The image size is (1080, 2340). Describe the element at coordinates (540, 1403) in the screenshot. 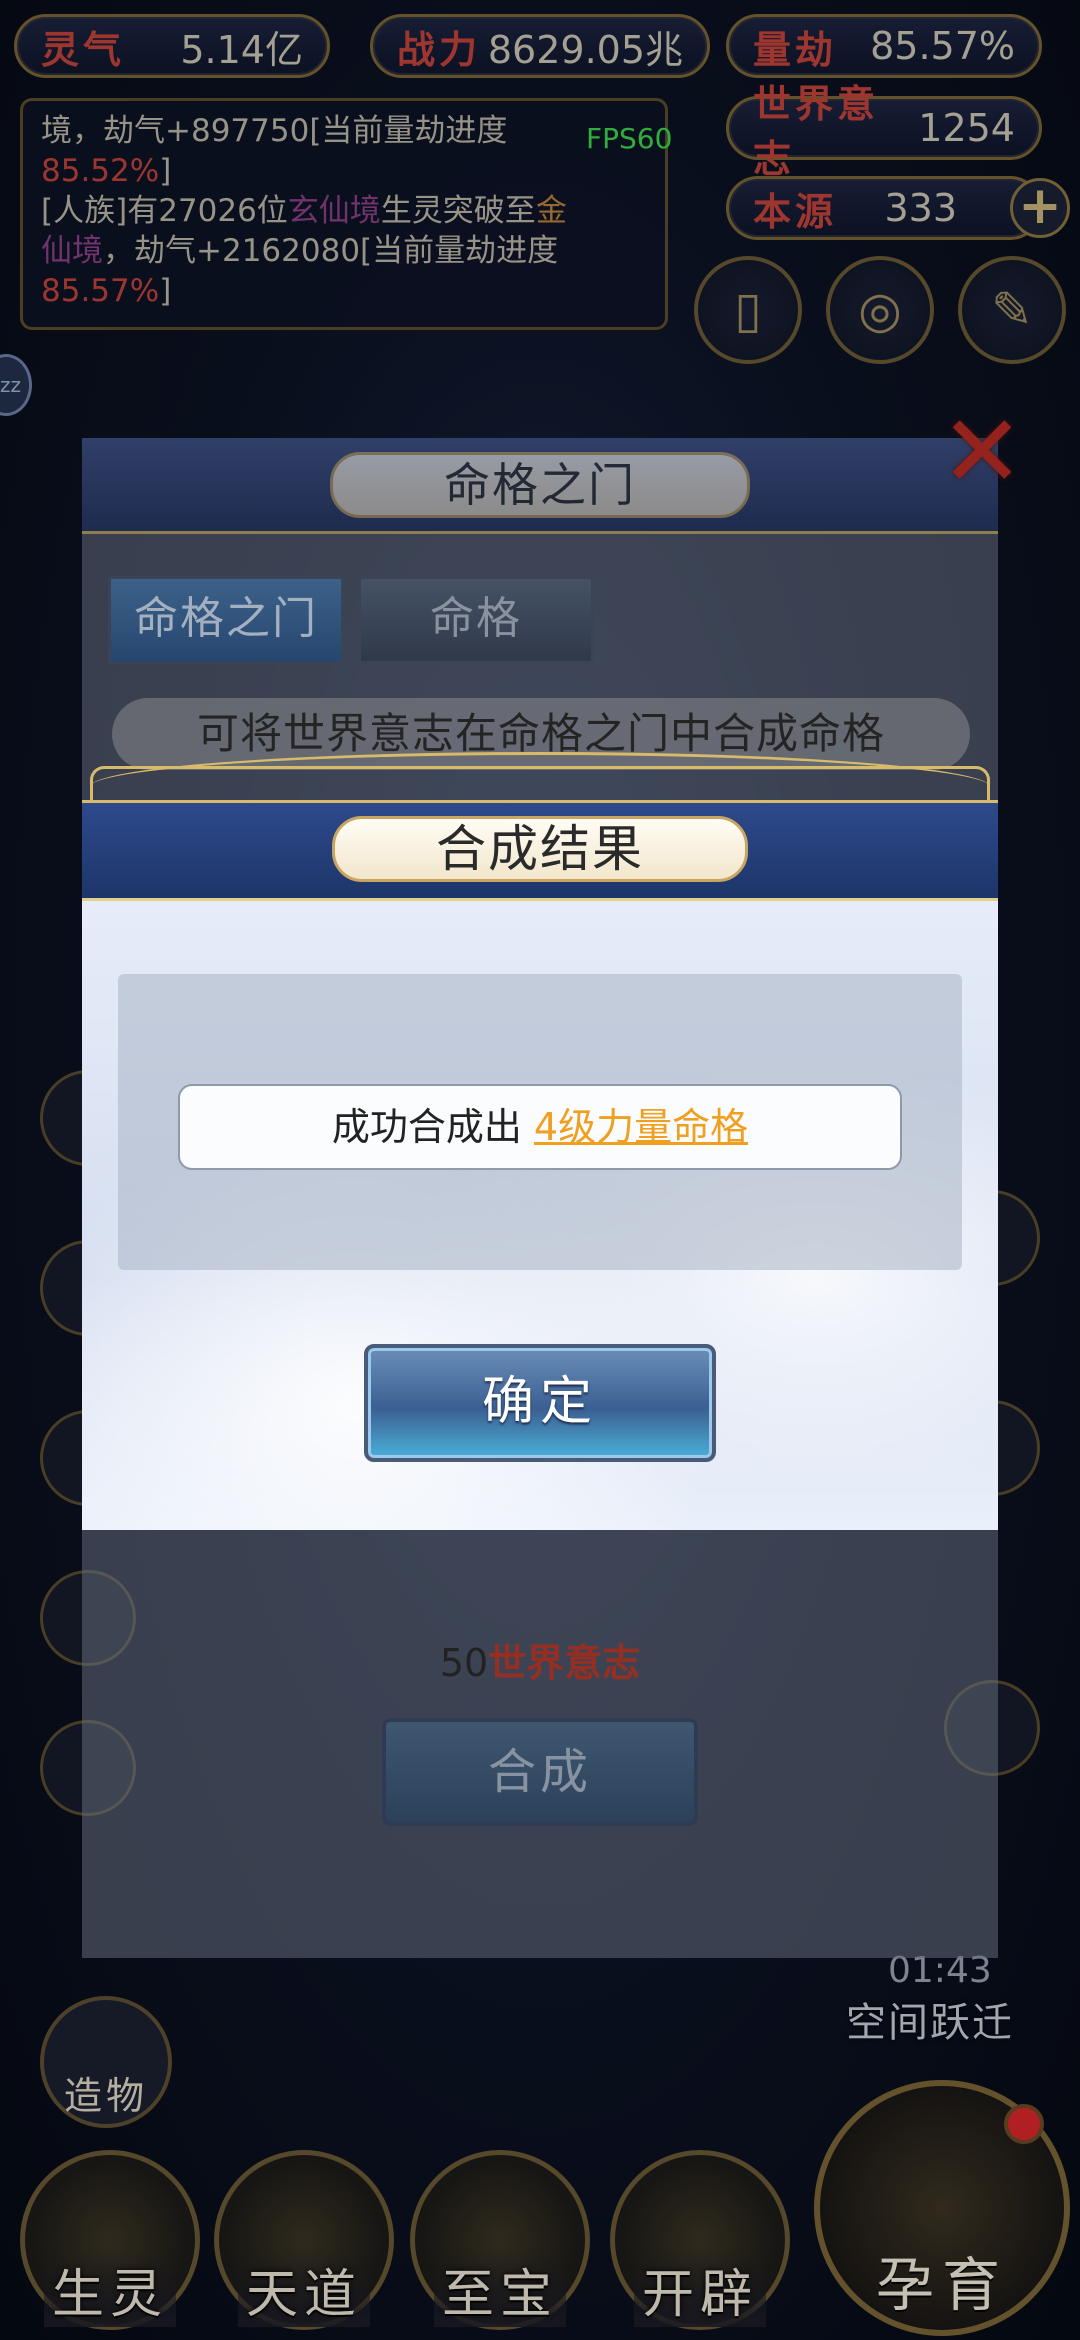

I see `confirm-button: 确定` at that location.